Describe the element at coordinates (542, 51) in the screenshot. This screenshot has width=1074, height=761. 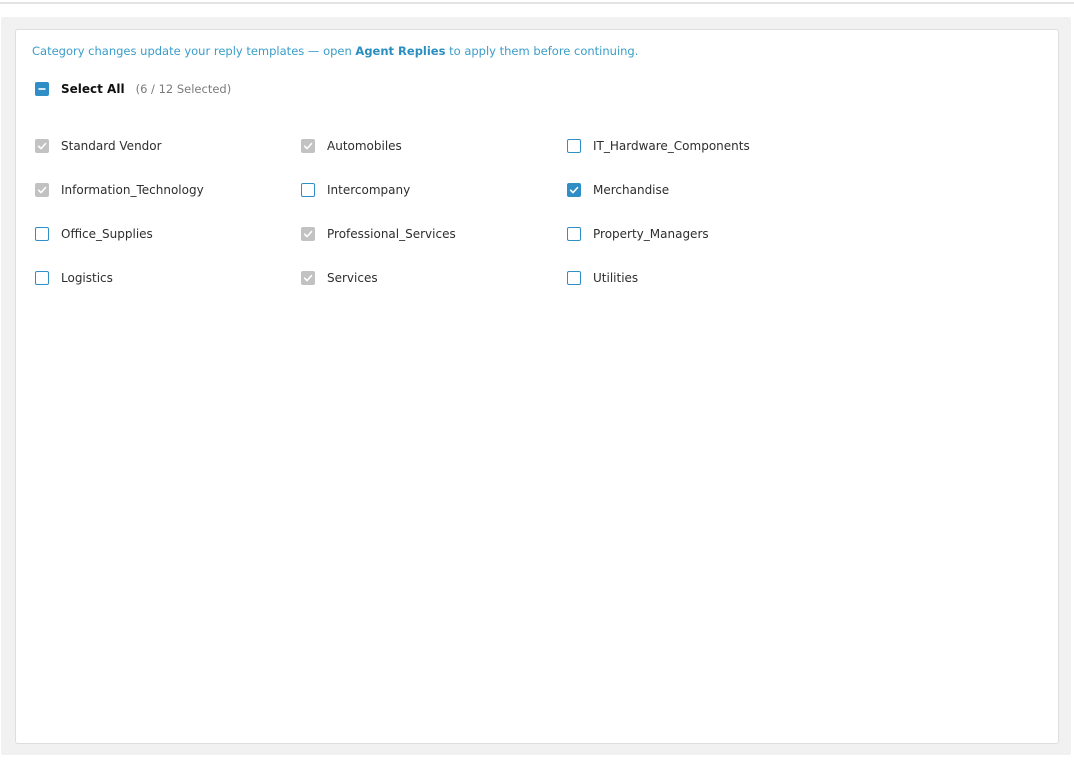
I see `notice-suffix: to apply them before continuing.` at that location.